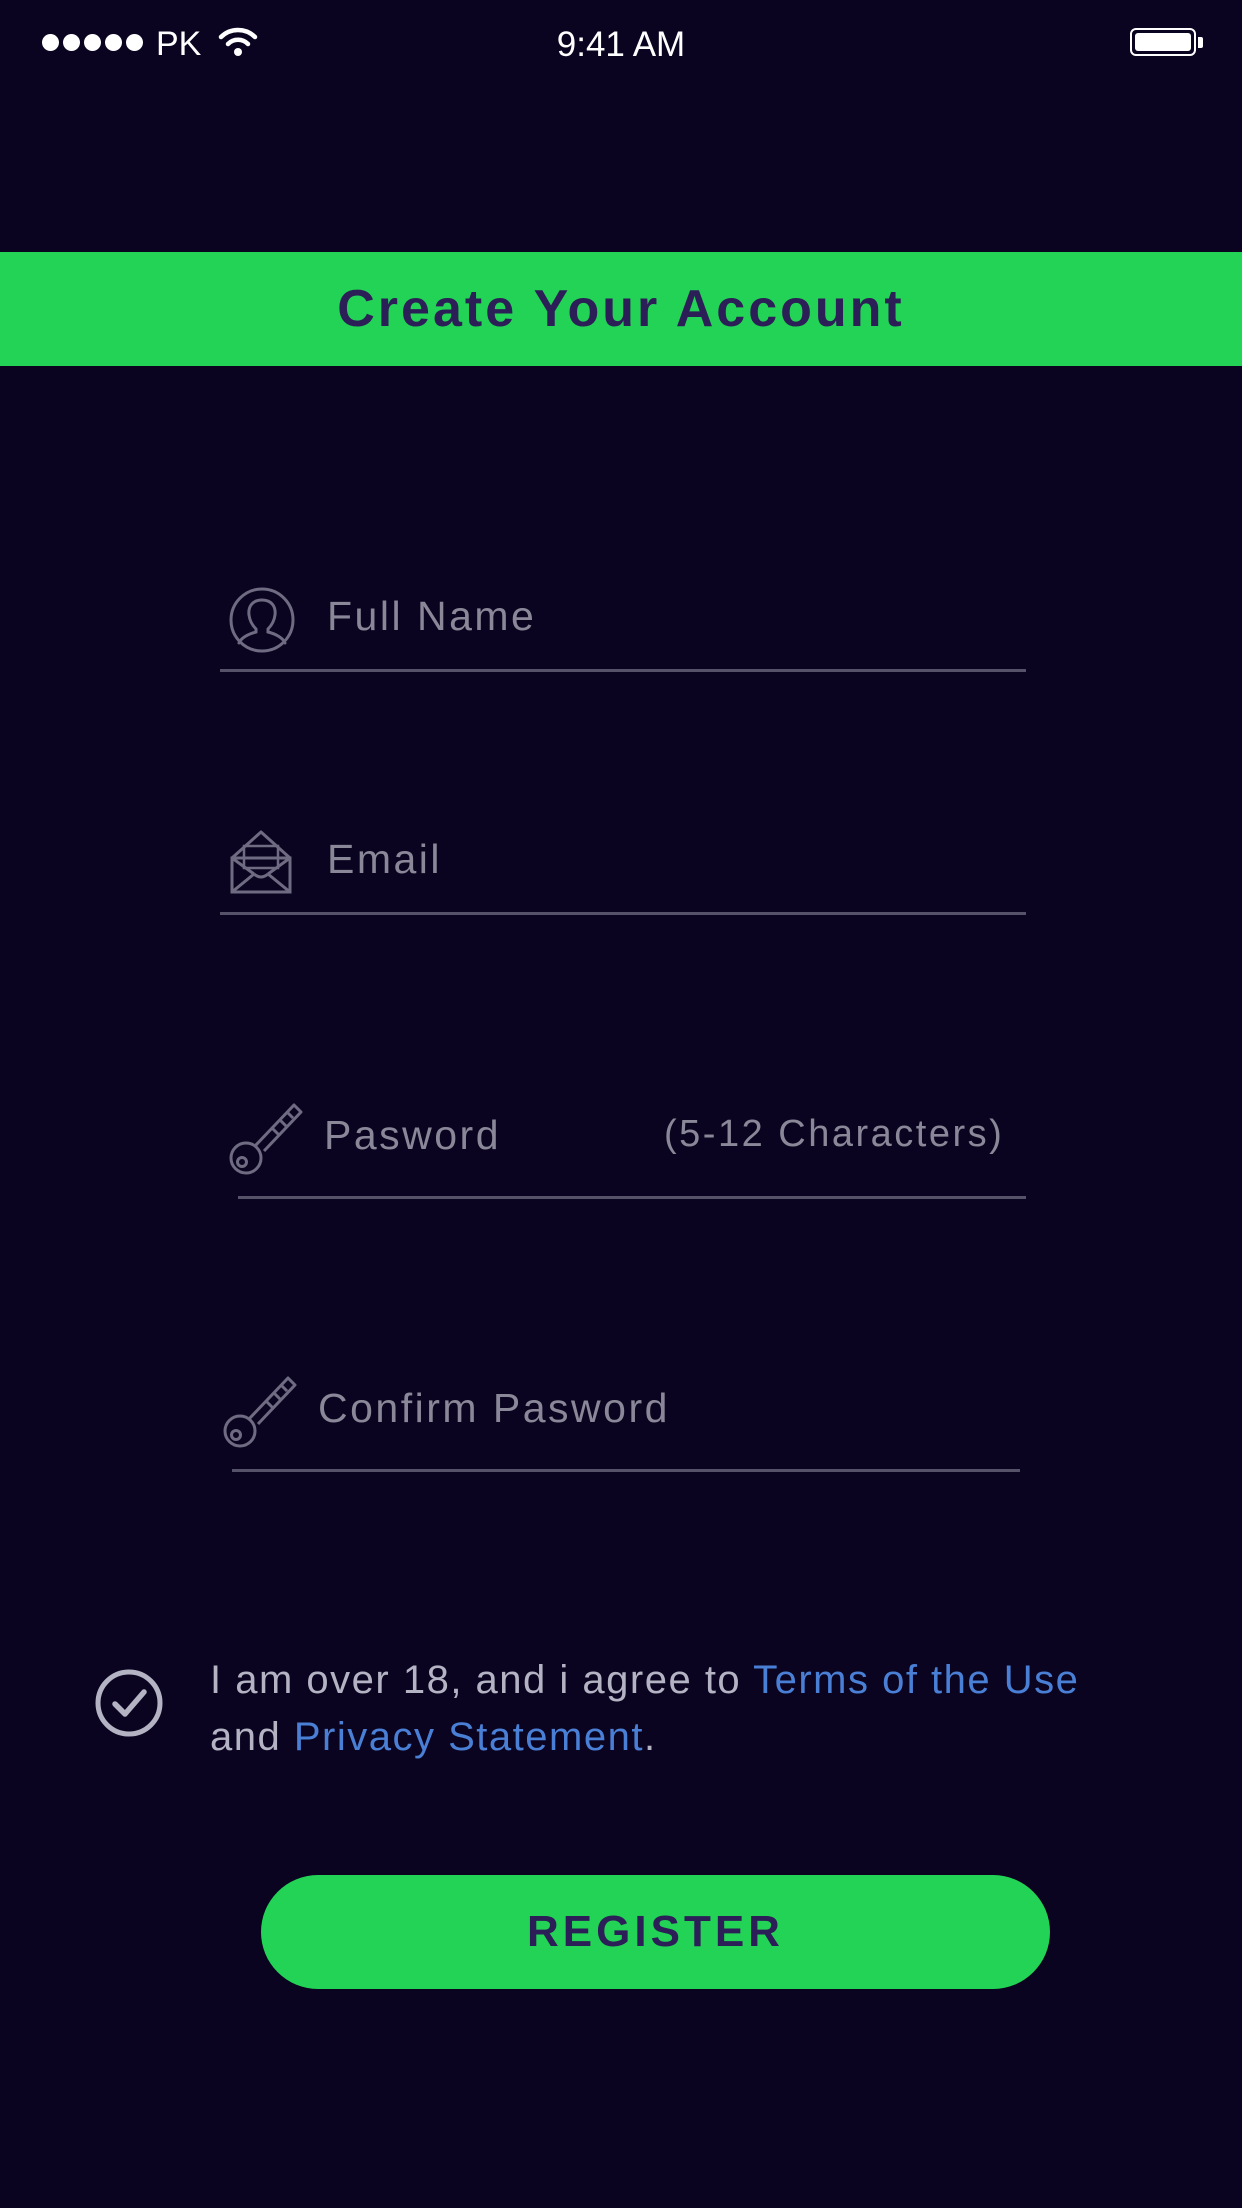 Image resolution: width=1242 pixels, height=2208 pixels. I want to click on battery-cap, so click(1200, 42).